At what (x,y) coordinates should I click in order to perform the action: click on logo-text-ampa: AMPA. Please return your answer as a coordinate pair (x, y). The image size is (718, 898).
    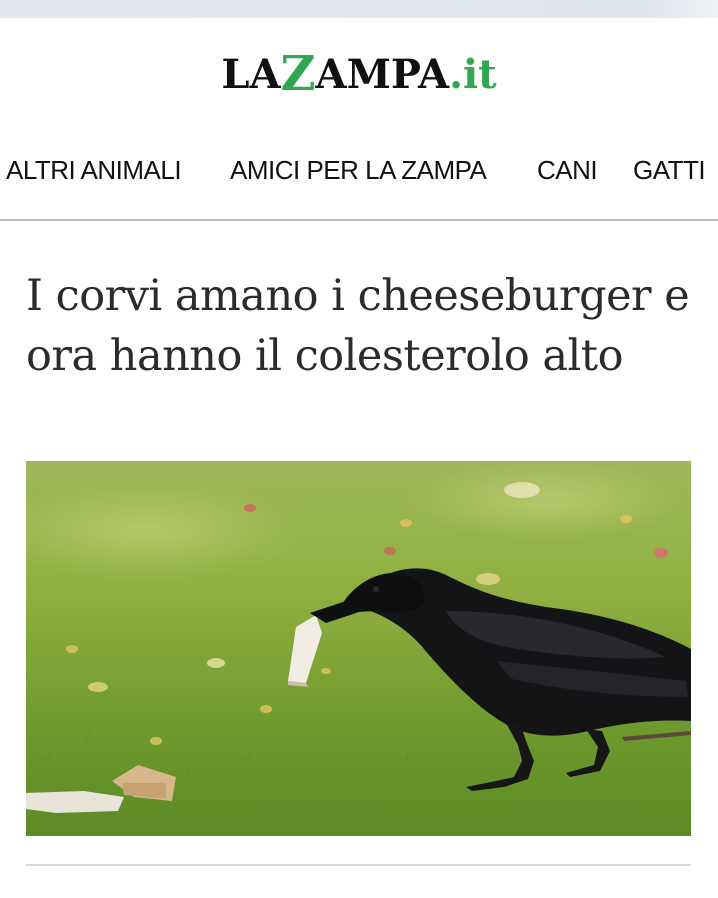
    Looking at the image, I should click on (382, 74).